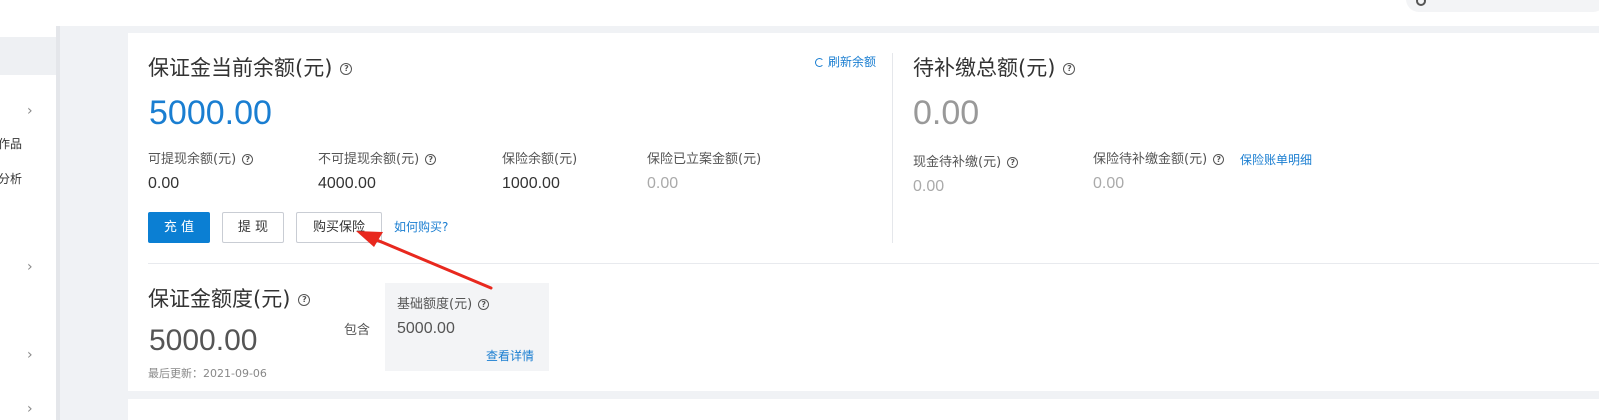  I want to click on base-quota-label: 基础额度(元)?, so click(443, 305).